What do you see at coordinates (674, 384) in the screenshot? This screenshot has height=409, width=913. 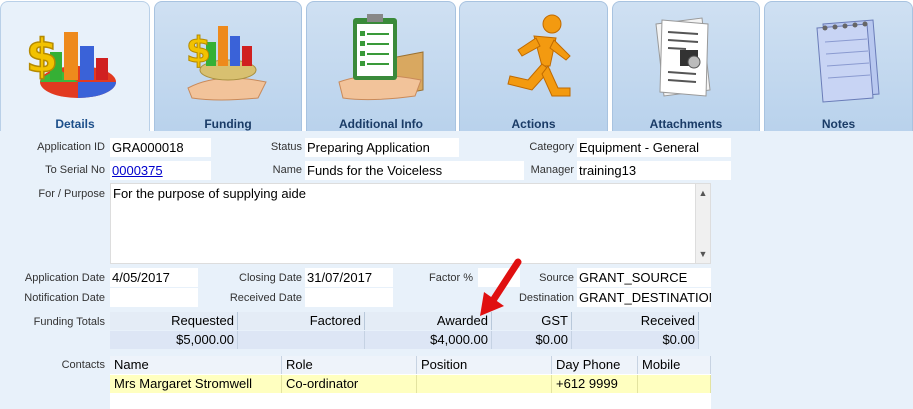 I see `contact-mobile-cell` at bounding box center [674, 384].